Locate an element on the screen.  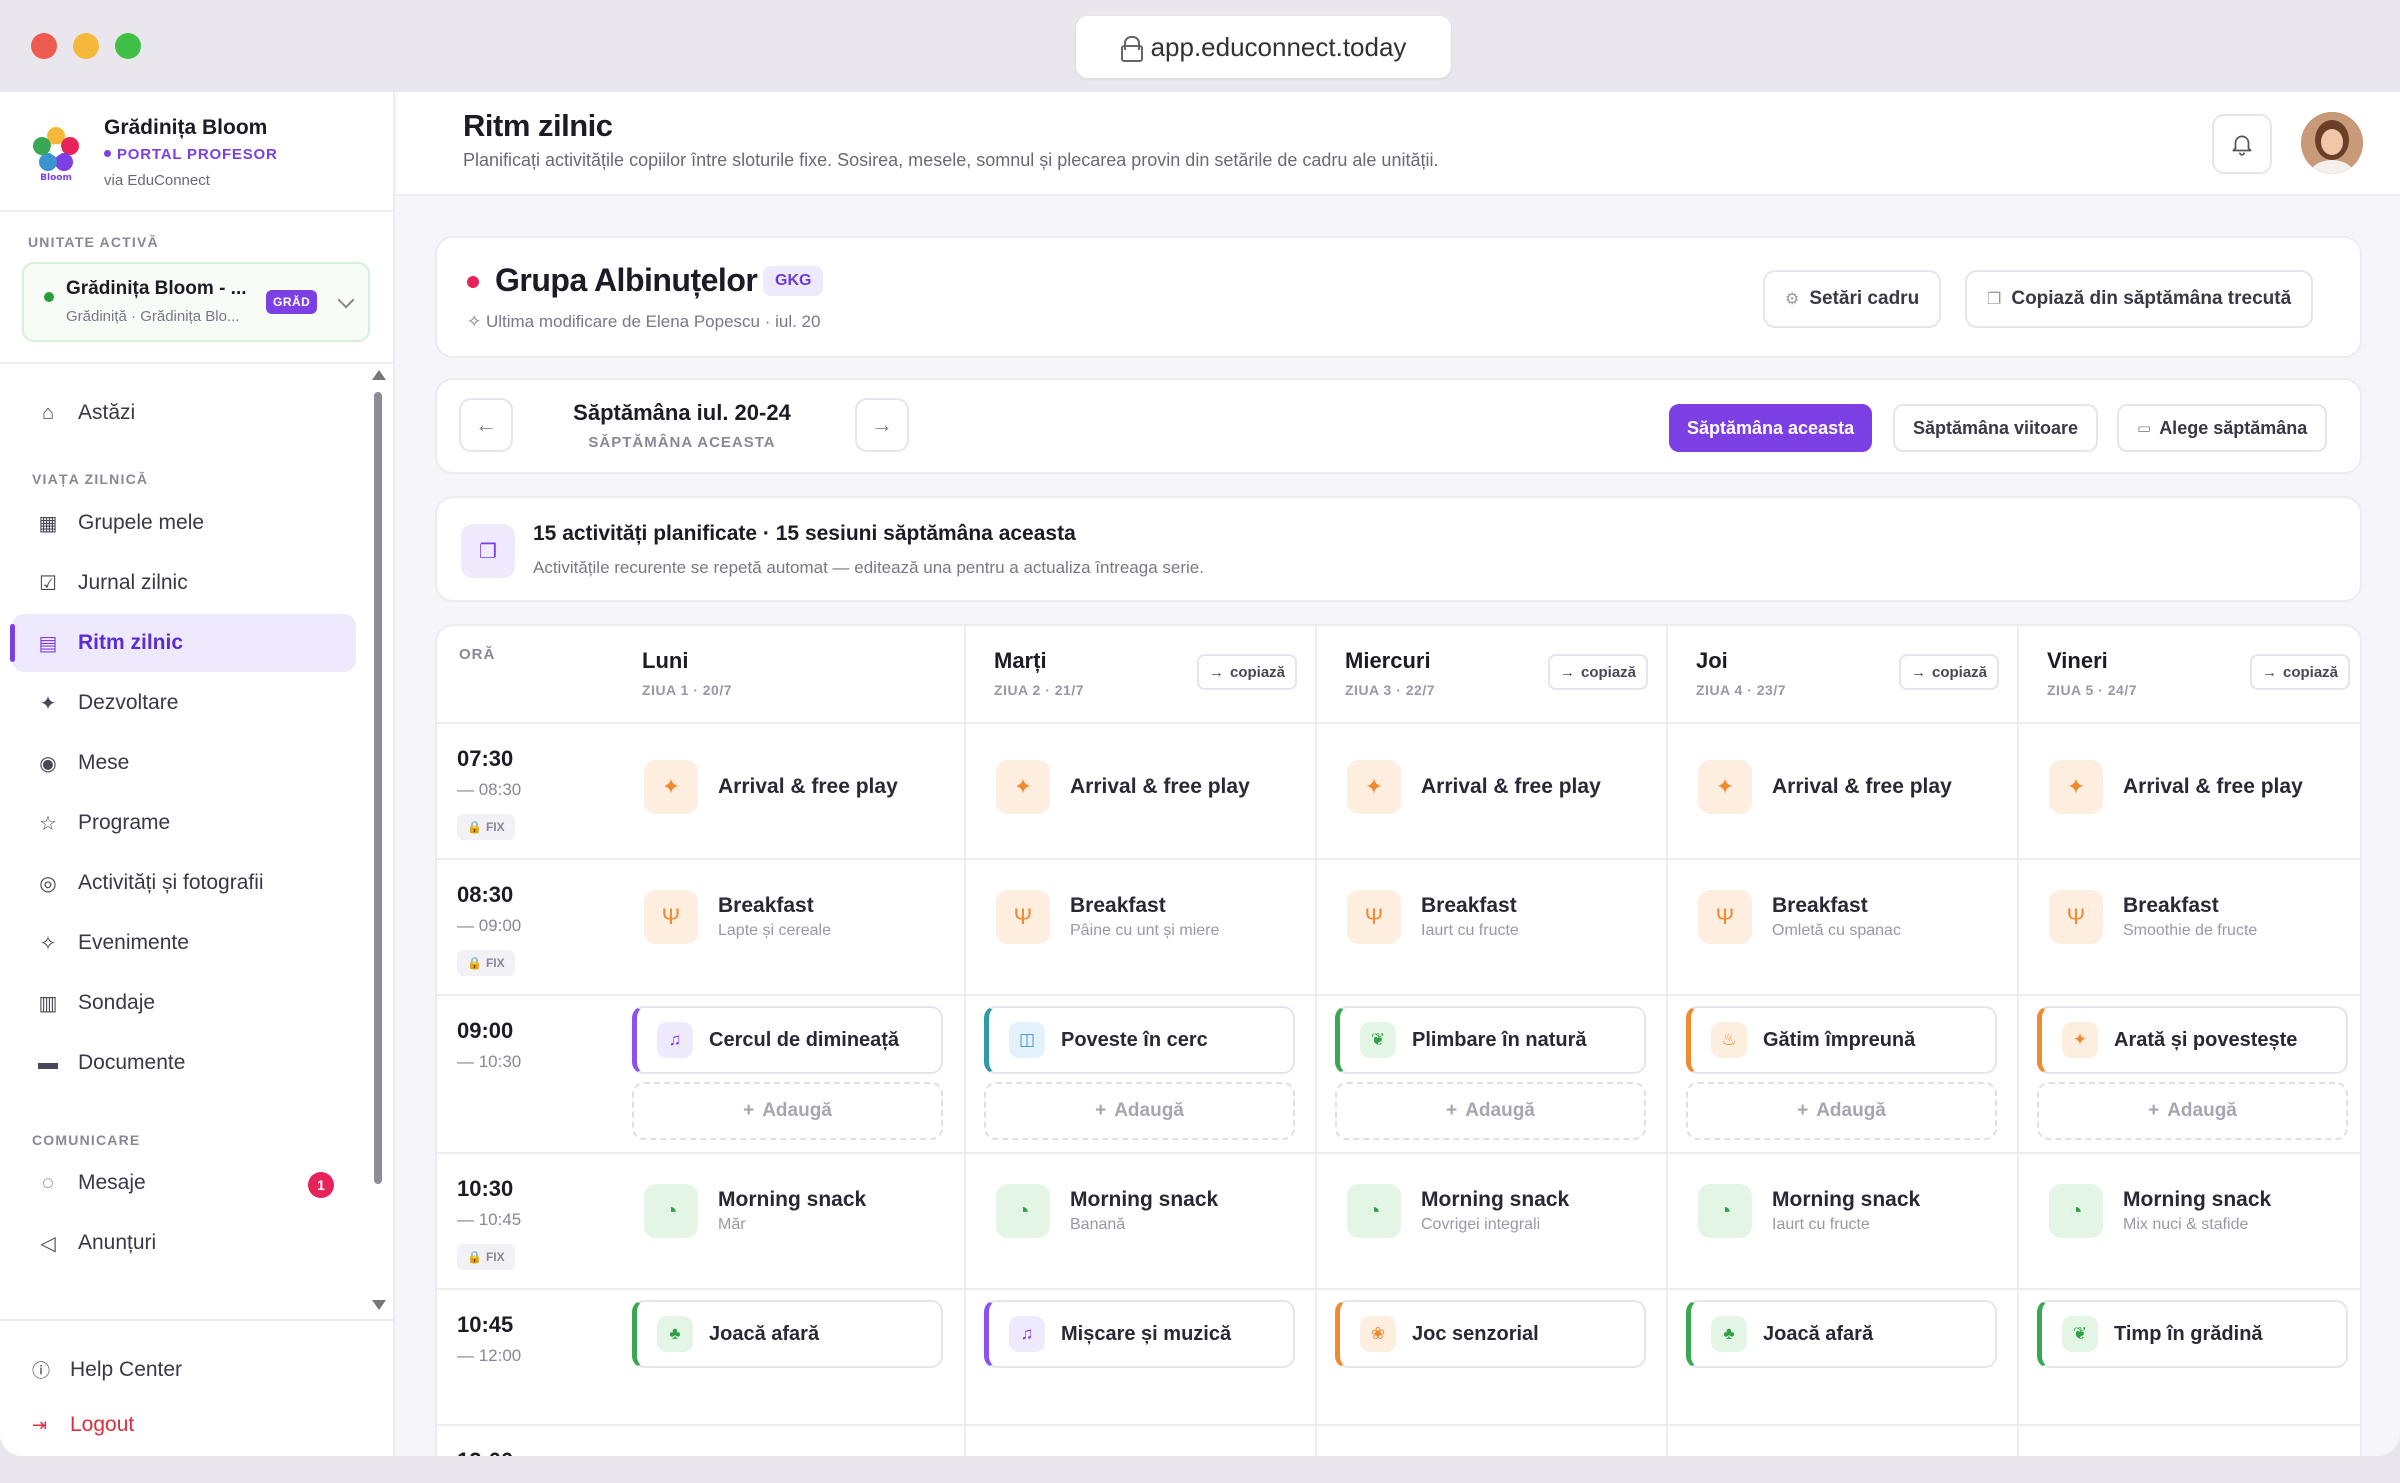
camera-icon: ◎ is located at coordinates (48, 883).